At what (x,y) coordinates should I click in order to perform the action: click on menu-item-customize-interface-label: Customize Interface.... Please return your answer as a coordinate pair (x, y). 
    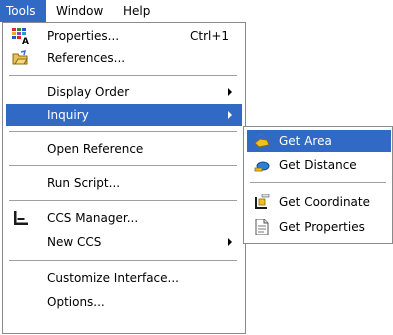
    Looking at the image, I should click on (113, 278).